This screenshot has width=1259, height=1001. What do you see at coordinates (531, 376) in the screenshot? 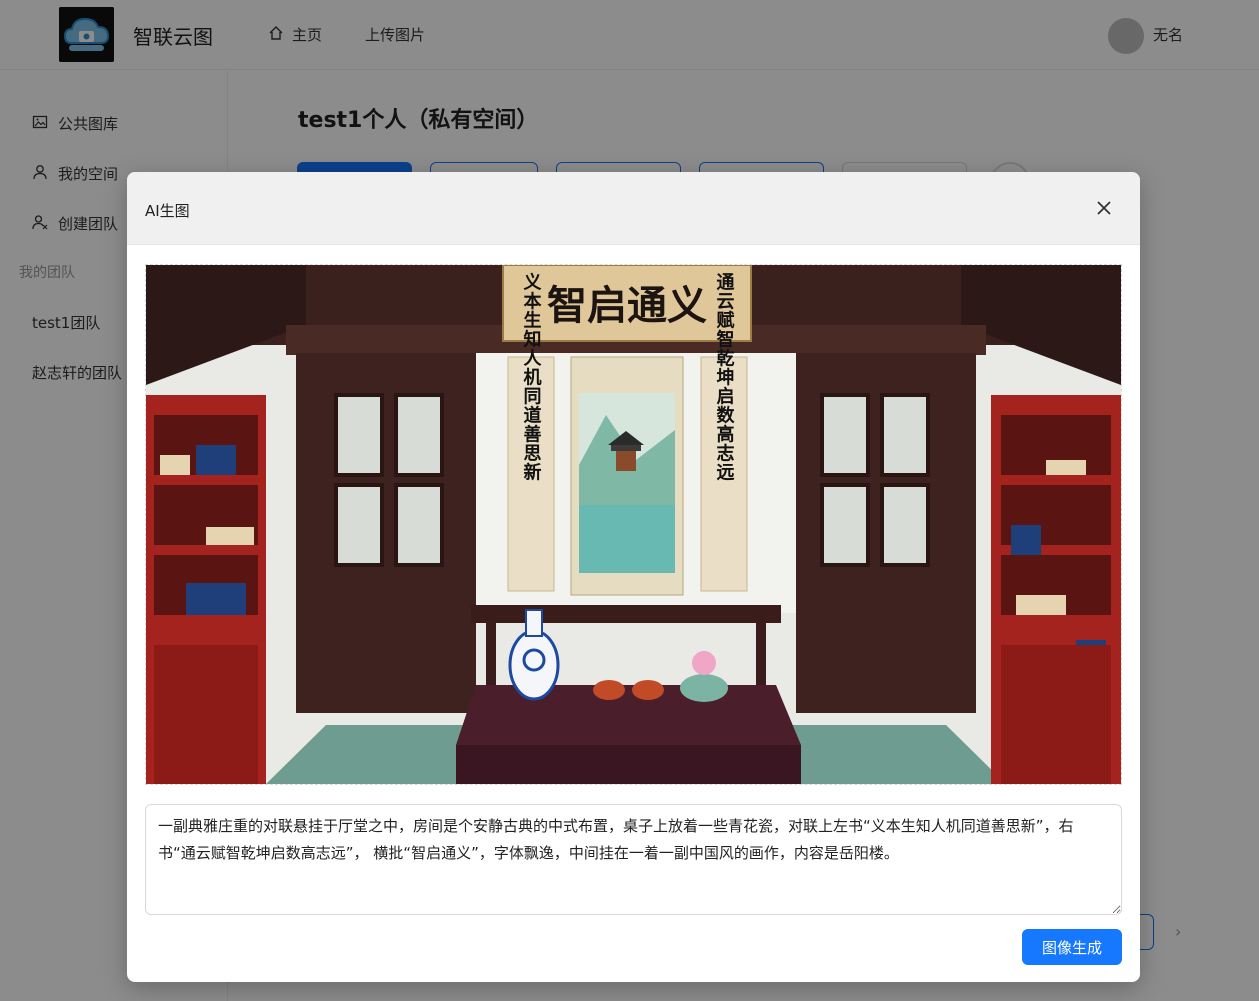
I see `left-scroll-text: 义本生知人机同道善思新` at bounding box center [531, 376].